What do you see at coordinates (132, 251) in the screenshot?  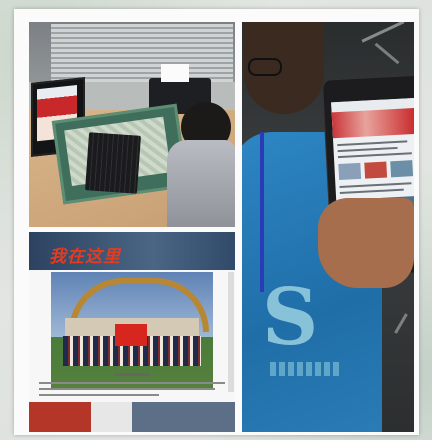 I see `article-banner: 我在这里` at bounding box center [132, 251].